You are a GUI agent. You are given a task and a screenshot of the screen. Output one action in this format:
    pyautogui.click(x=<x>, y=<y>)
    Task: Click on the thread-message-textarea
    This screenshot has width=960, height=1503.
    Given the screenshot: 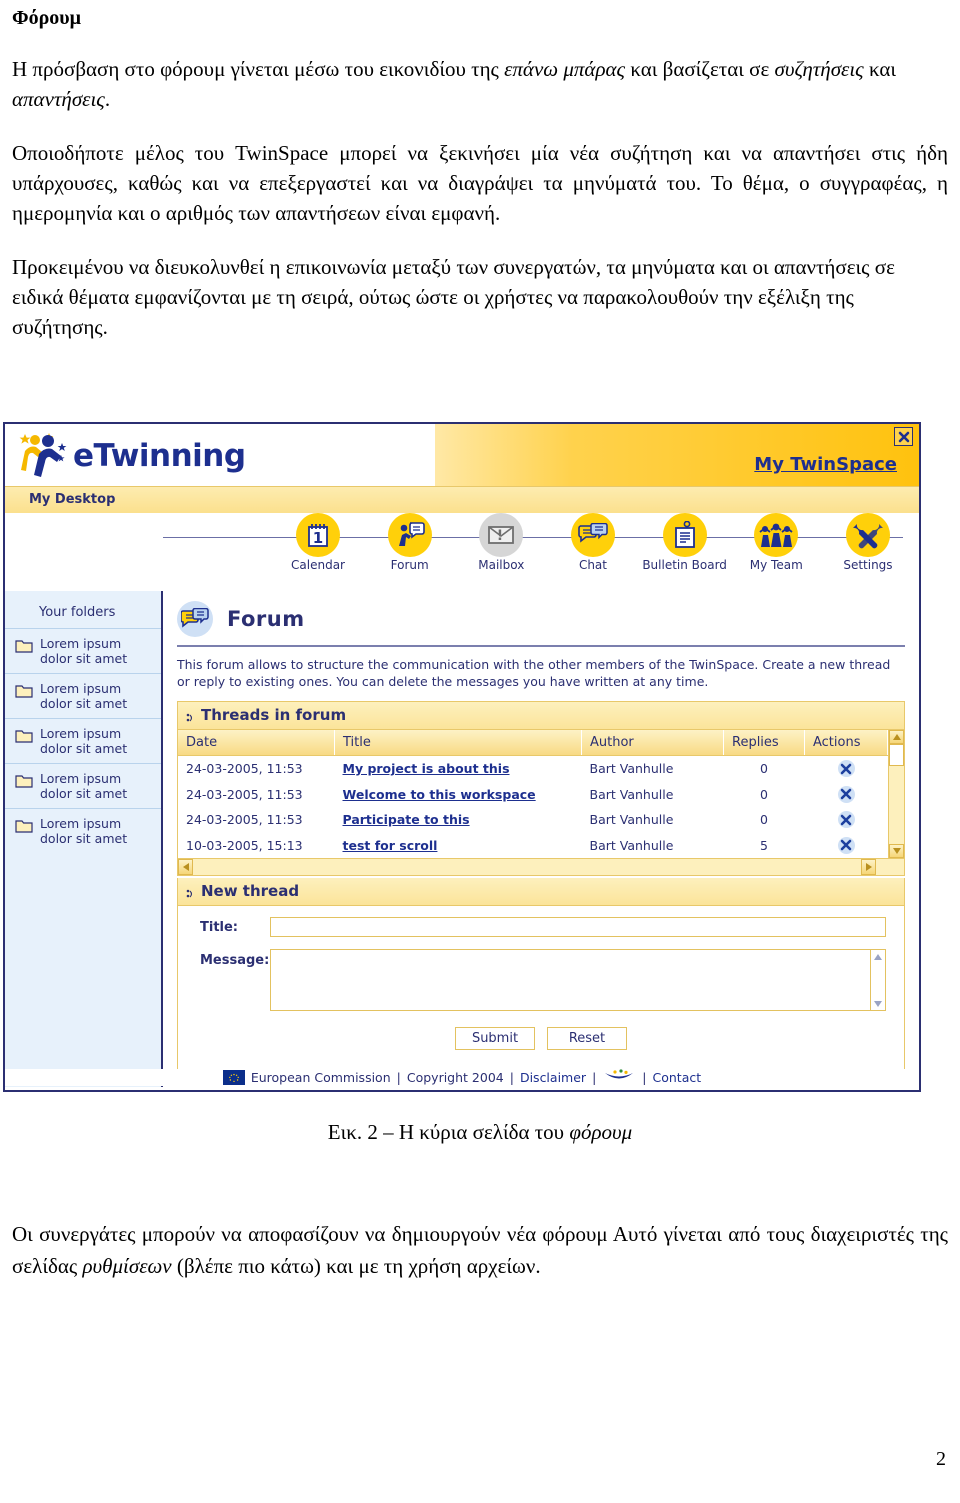 What is the action you would take?
    pyautogui.click(x=578, y=980)
    